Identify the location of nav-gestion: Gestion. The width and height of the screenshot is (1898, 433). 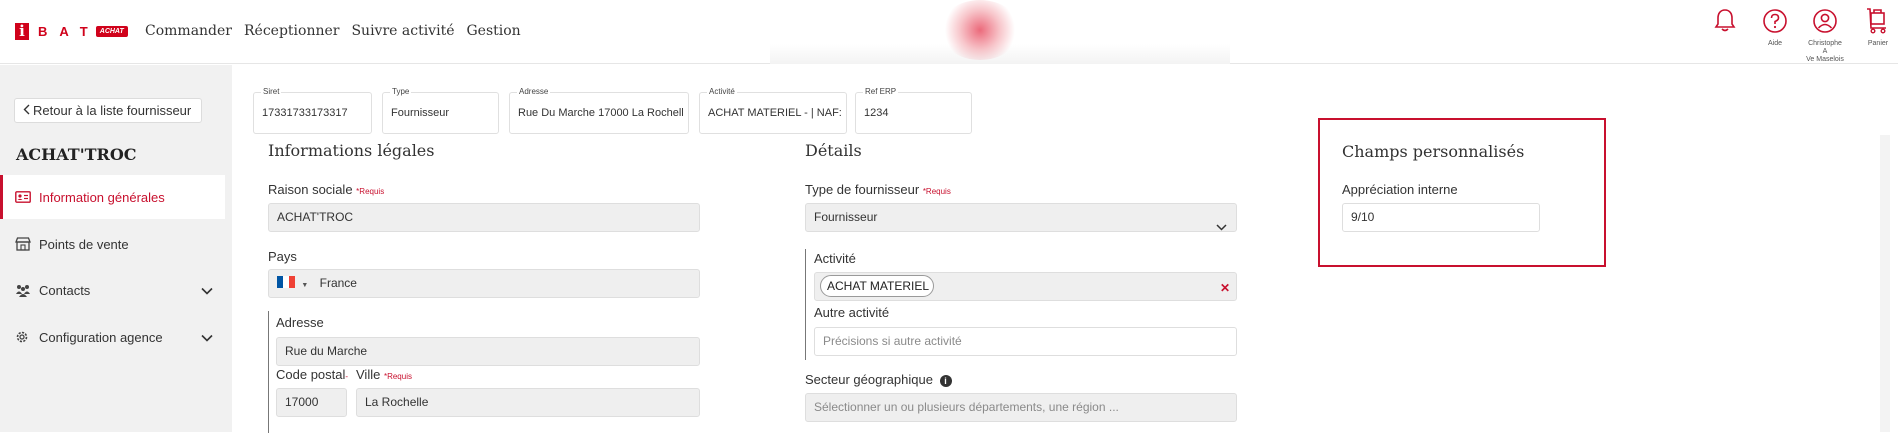
(493, 31).